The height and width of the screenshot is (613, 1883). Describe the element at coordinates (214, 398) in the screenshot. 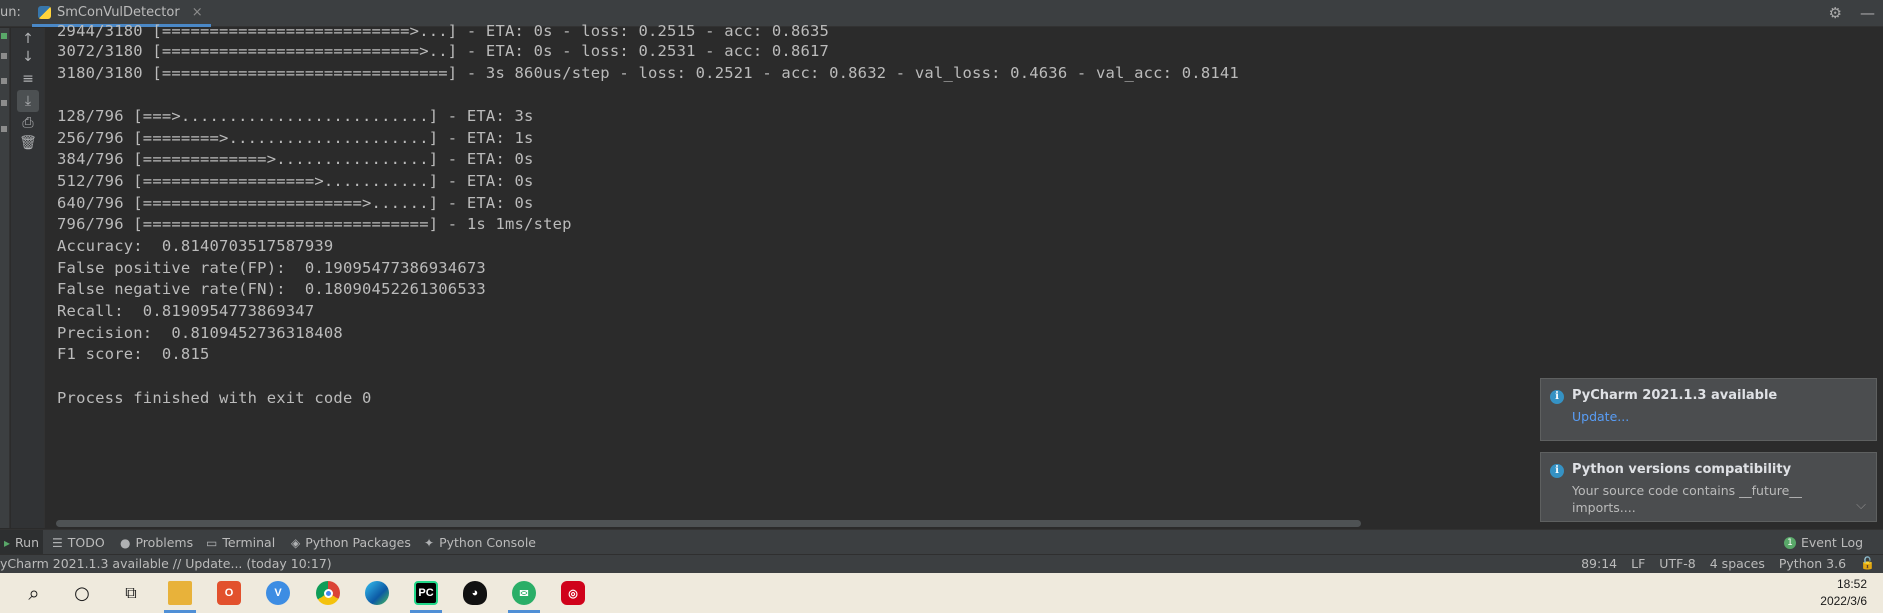

I see `console-line: Process finished with exit code 0` at that location.